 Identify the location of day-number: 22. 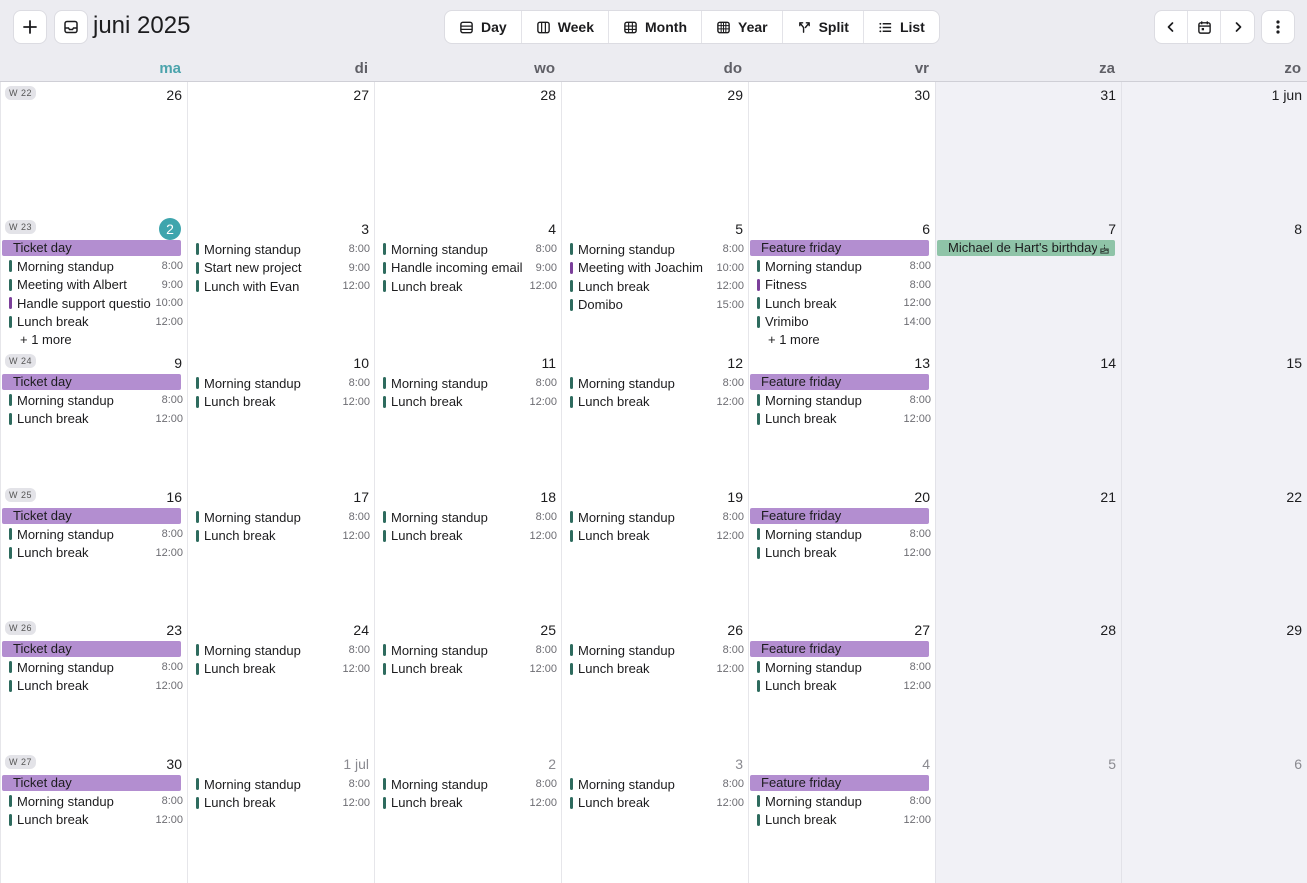
(1294, 497).